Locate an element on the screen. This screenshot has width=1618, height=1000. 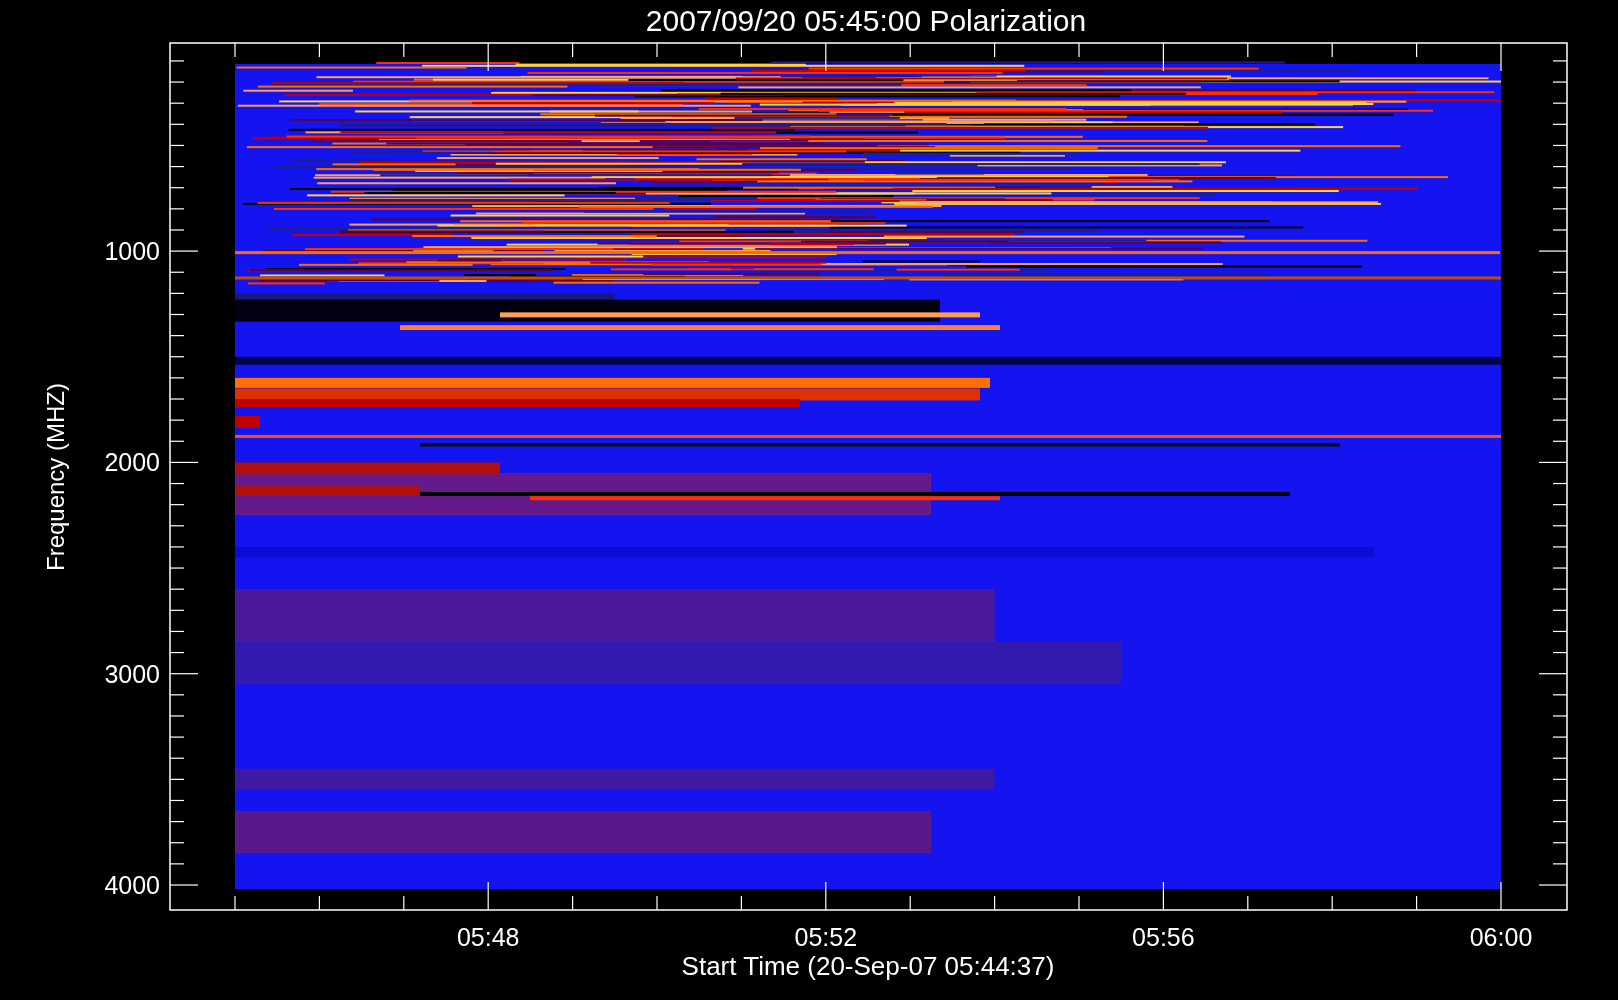
y-axis-title: Frequency (MHZ) is located at coordinates (56, 477).